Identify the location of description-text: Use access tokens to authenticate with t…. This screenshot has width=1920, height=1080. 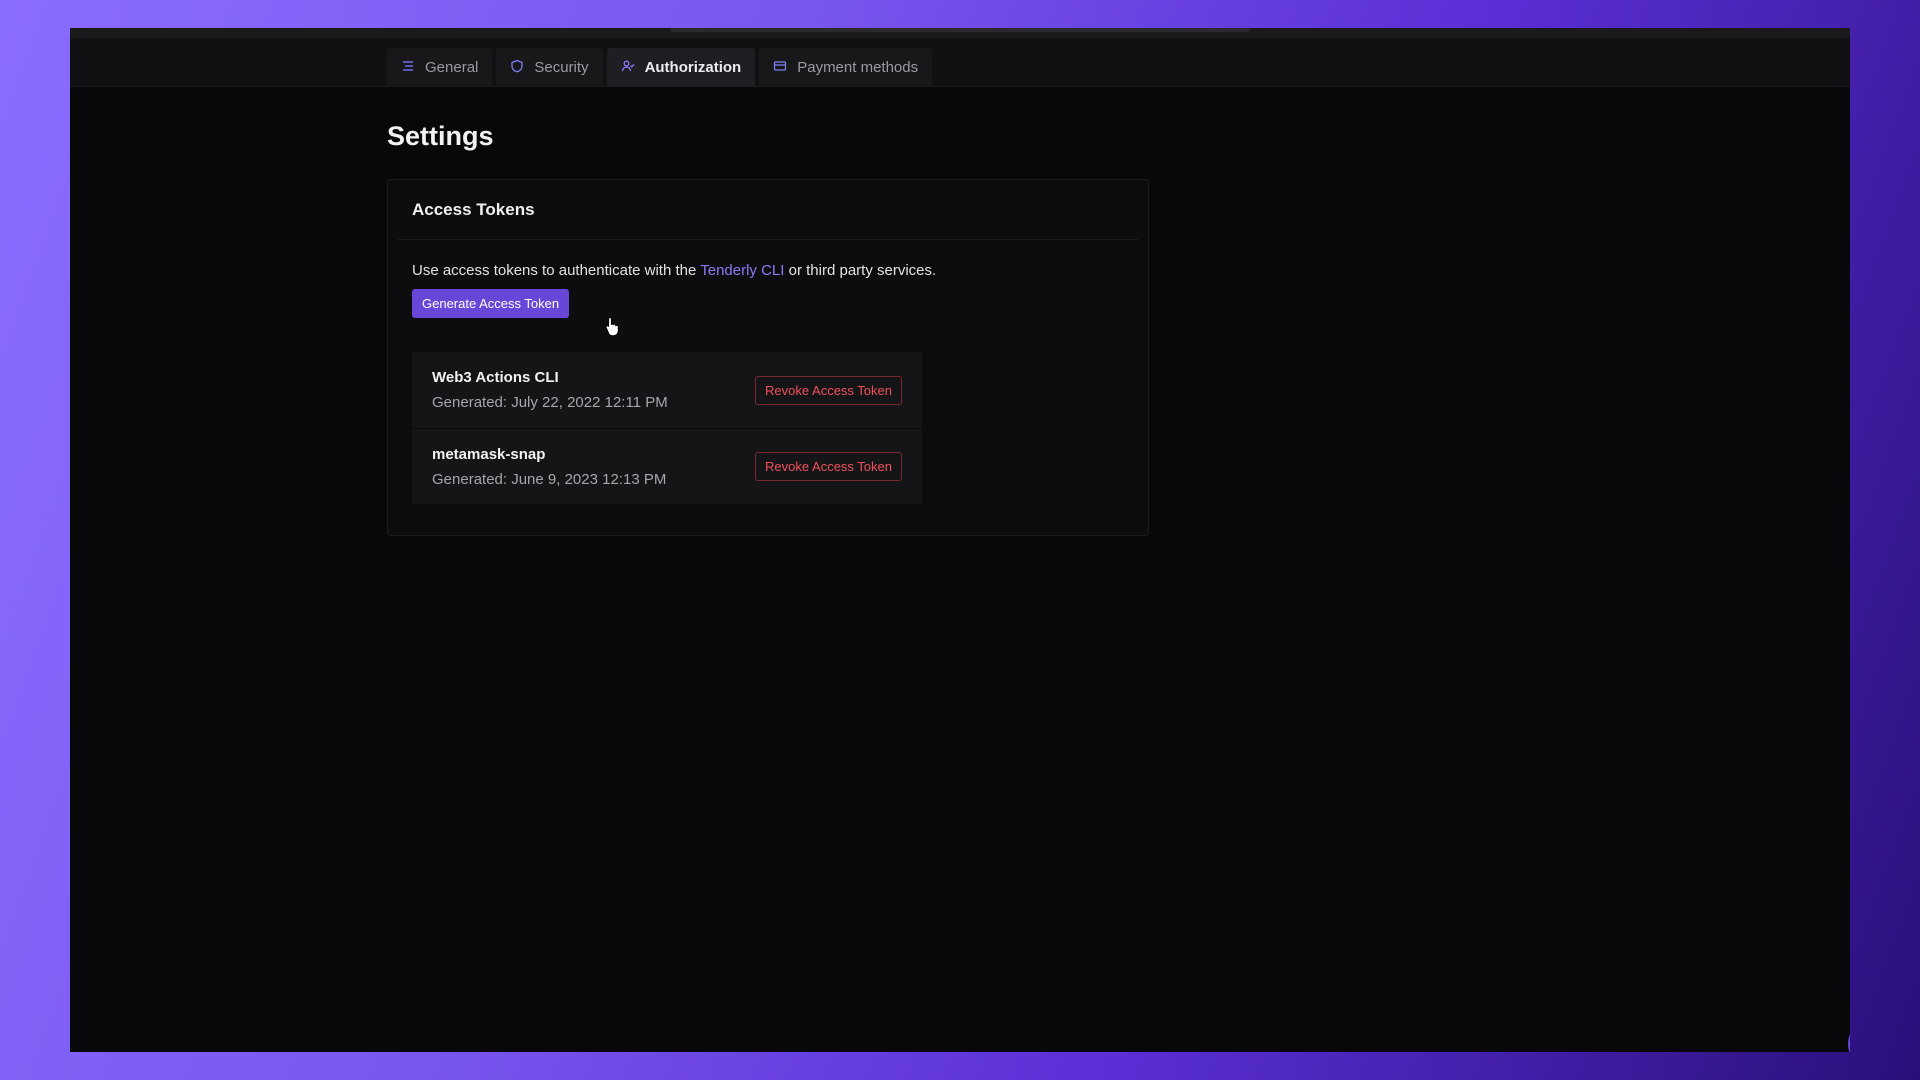
(556, 270).